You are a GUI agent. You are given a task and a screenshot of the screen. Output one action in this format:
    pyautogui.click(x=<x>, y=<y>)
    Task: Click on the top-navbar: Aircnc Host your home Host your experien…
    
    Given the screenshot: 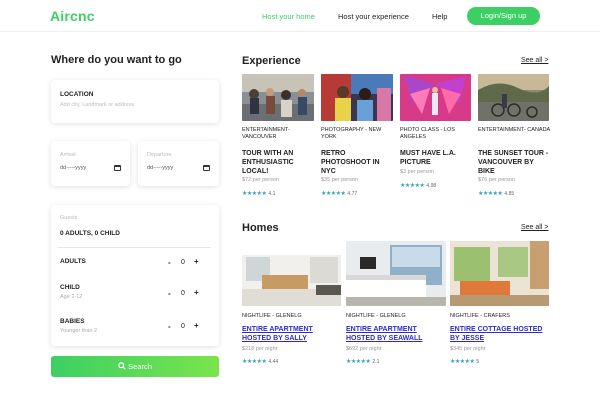 What is the action you would take?
    pyautogui.click(x=300, y=16)
    